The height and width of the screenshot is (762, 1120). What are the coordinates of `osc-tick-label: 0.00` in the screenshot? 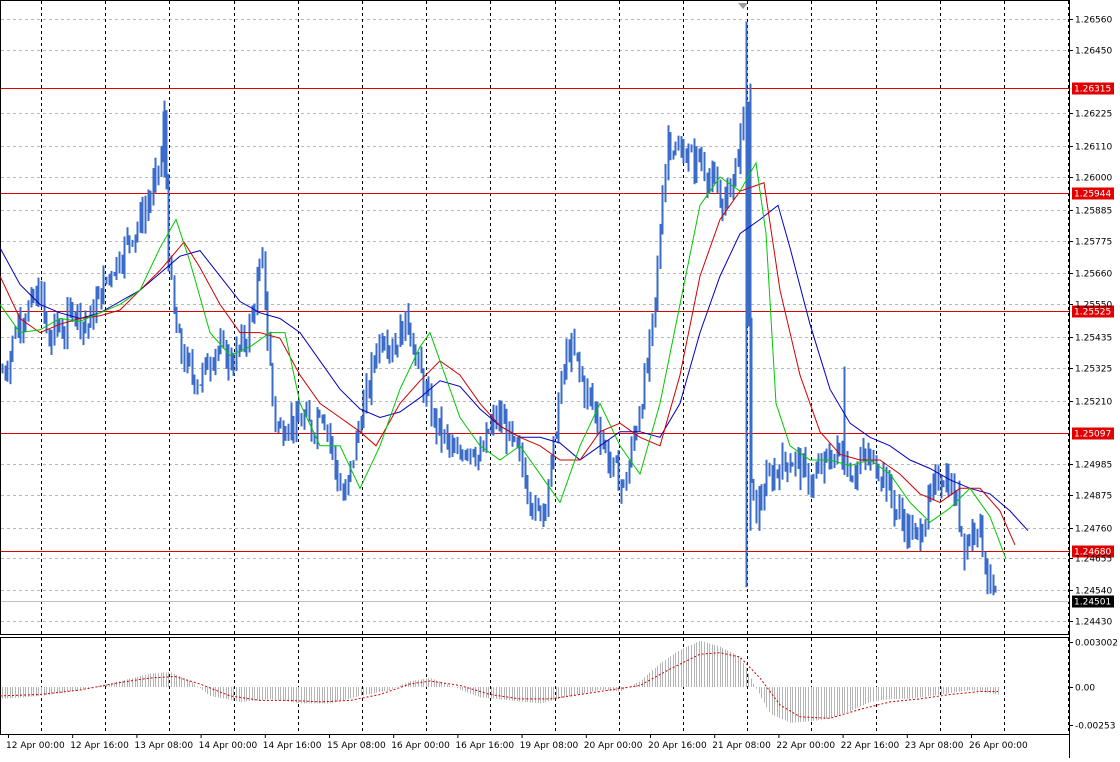 It's located at (1085, 689).